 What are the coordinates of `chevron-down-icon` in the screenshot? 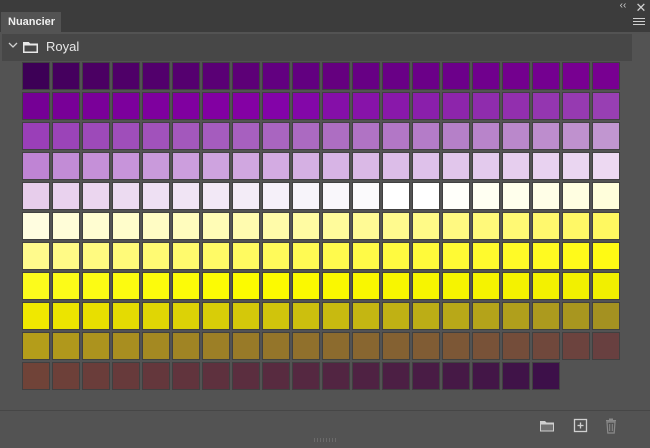 It's located at (13, 45).